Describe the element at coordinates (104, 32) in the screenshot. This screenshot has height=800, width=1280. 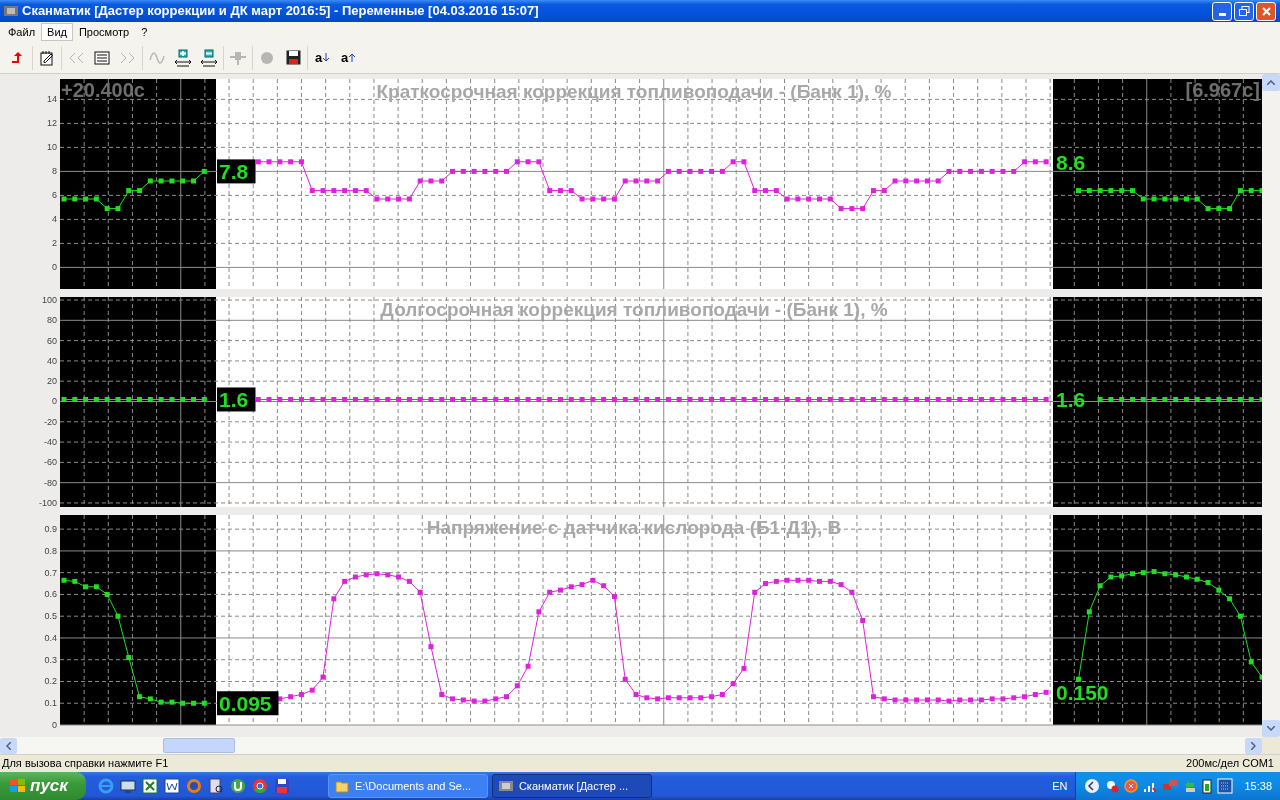
I see `menu-item: Просмотр` at that location.